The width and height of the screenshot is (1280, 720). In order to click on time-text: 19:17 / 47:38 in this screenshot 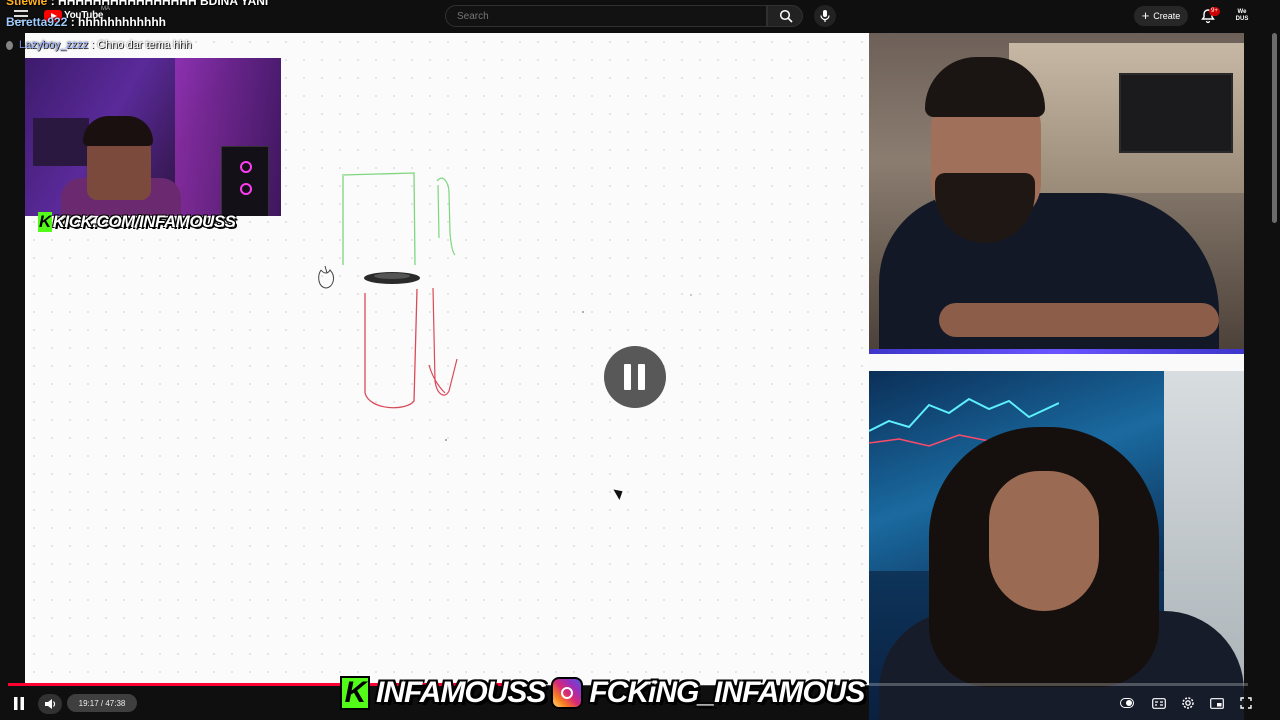, I will do `click(102, 703)`.